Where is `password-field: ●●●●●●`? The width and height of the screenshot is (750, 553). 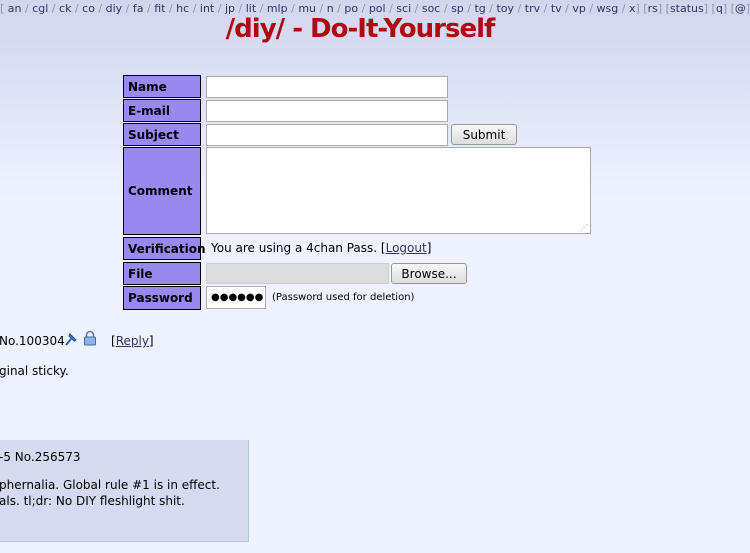
password-field: ●●●●●● is located at coordinates (236, 297).